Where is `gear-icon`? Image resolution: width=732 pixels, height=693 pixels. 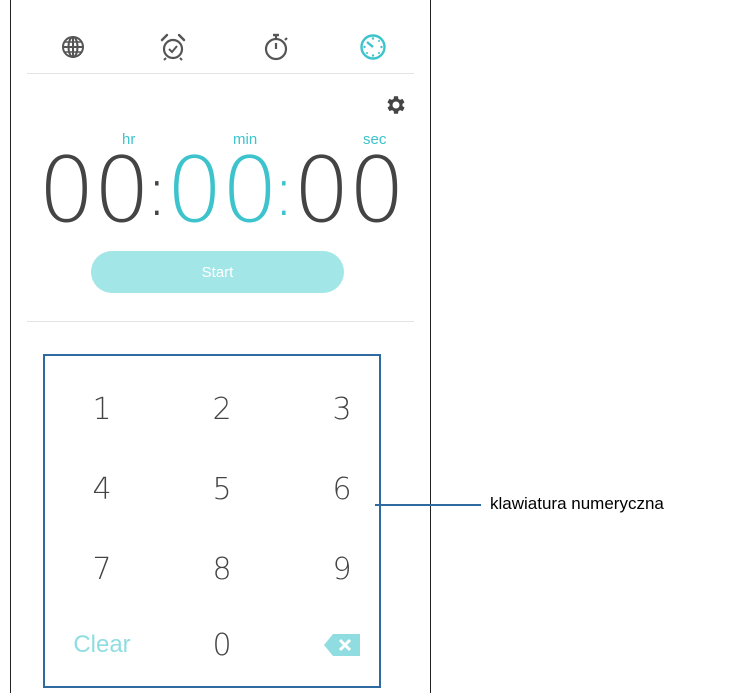
gear-icon is located at coordinates (396, 105).